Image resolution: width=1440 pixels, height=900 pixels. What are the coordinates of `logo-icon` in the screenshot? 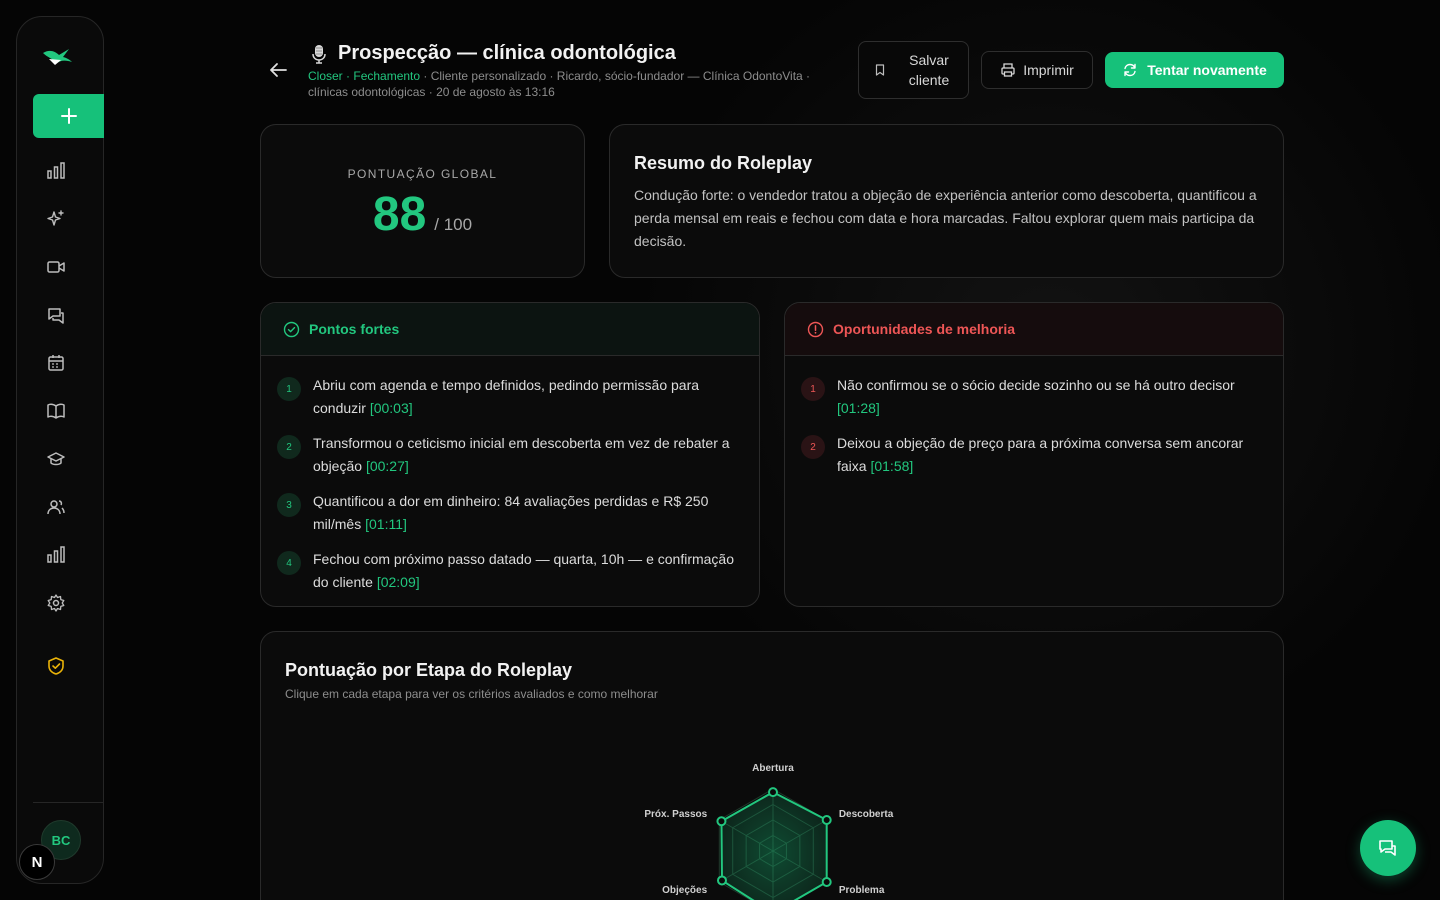 It's located at (57, 57).